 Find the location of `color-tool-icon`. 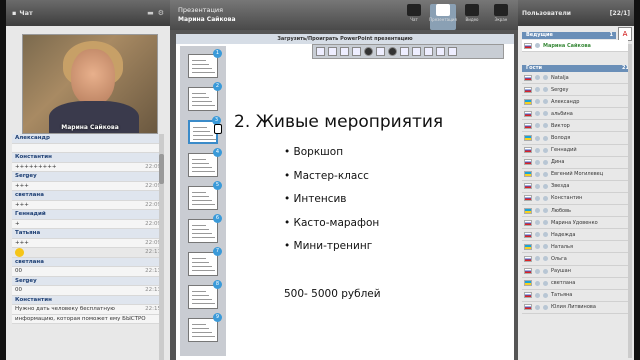

color-tool-icon is located at coordinates (452, 51).